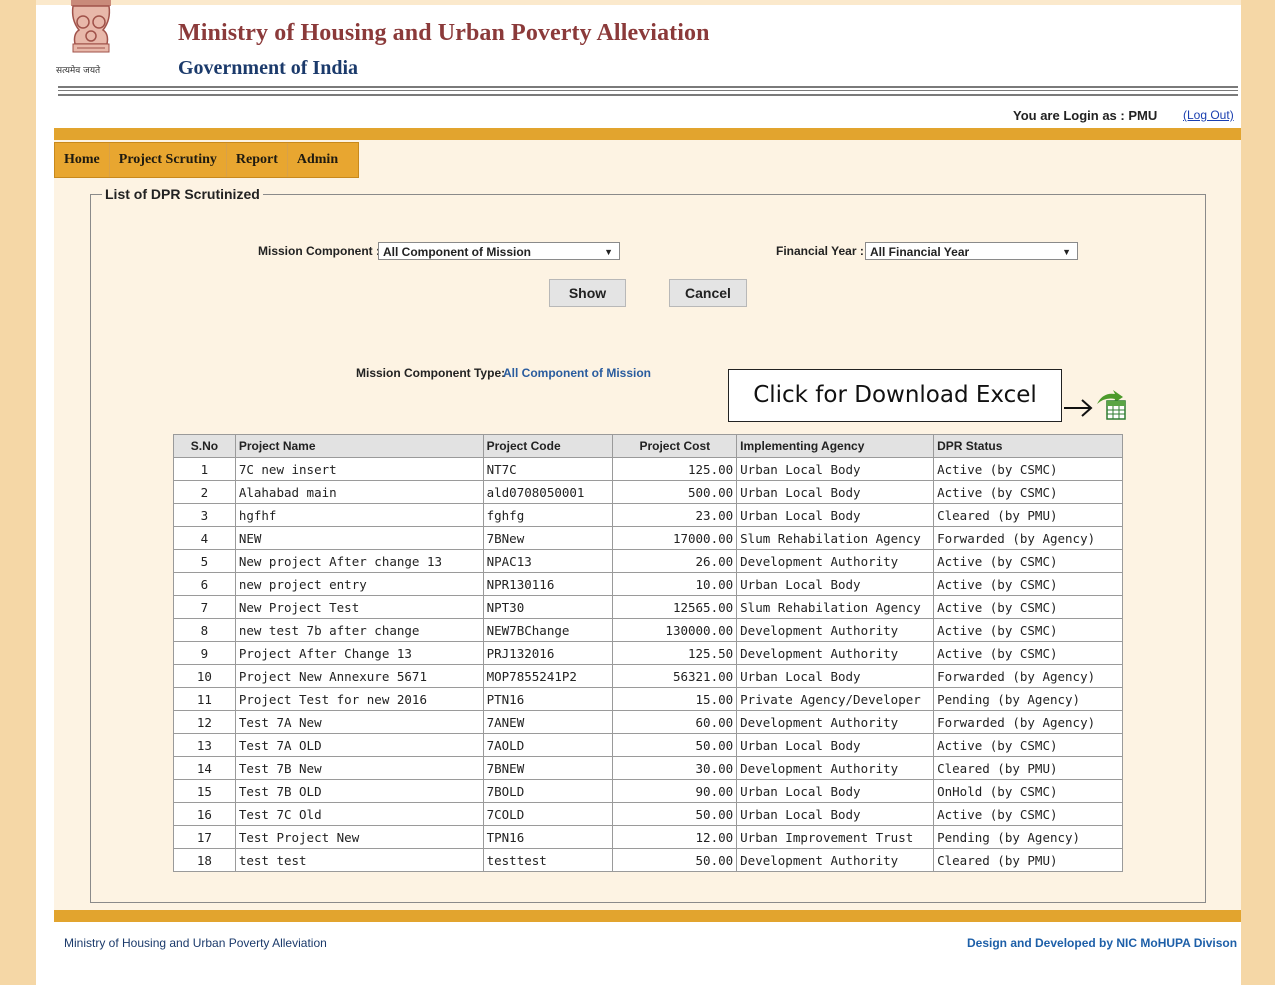 The image size is (1275, 985). Describe the element at coordinates (548, 814) in the screenshot. I see `cell-project-code: 7COLD` at that location.